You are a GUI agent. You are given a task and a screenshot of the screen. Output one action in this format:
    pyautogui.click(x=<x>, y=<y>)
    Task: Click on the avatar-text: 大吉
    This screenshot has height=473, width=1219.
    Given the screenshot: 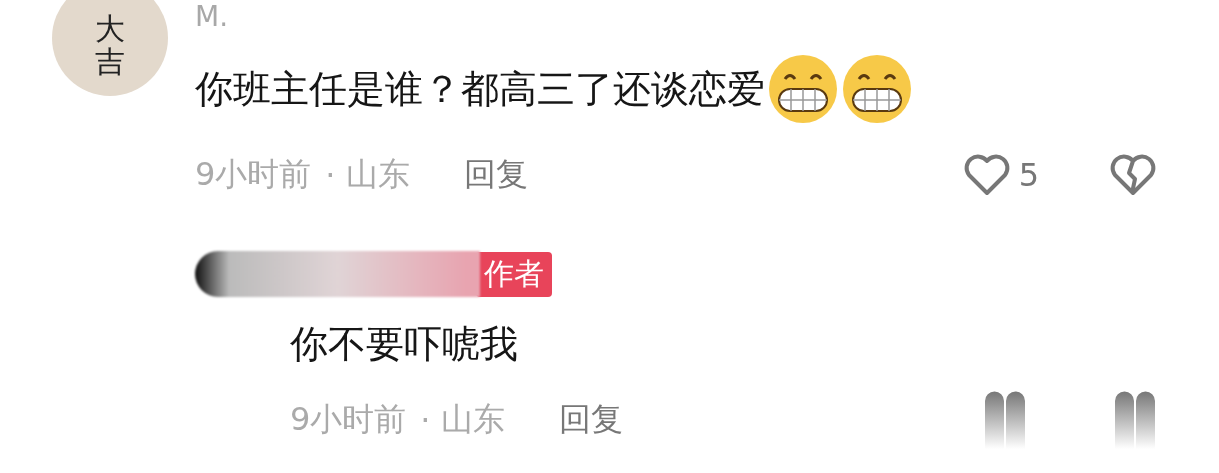 What is the action you would take?
    pyautogui.click(x=110, y=44)
    